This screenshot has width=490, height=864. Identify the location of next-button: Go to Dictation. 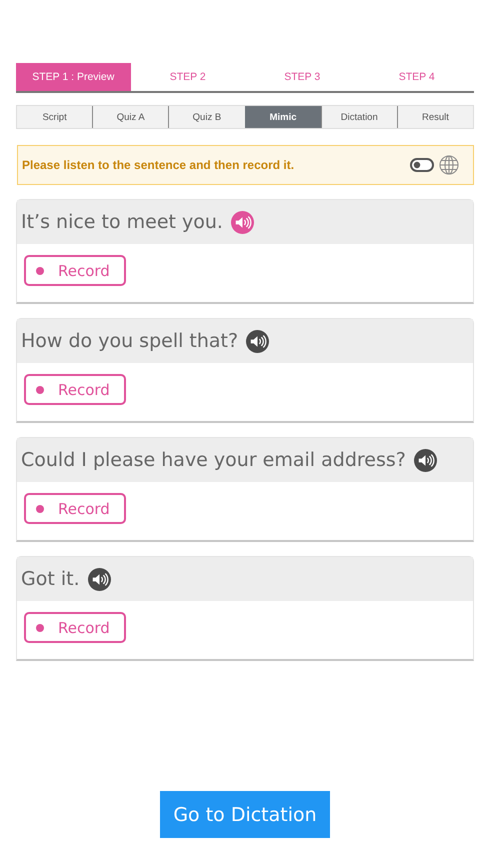
(245, 814).